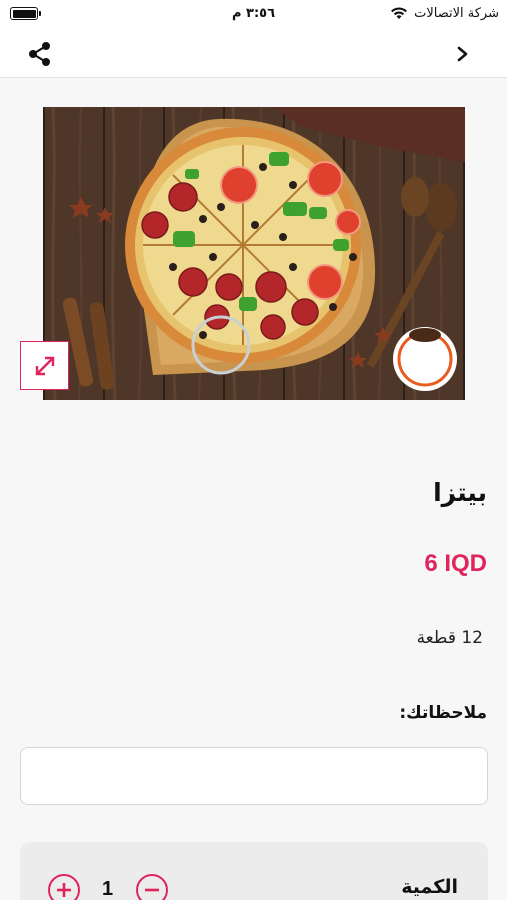 The image size is (507, 900). What do you see at coordinates (253, 54) in the screenshot?
I see `nav-bar` at bounding box center [253, 54].